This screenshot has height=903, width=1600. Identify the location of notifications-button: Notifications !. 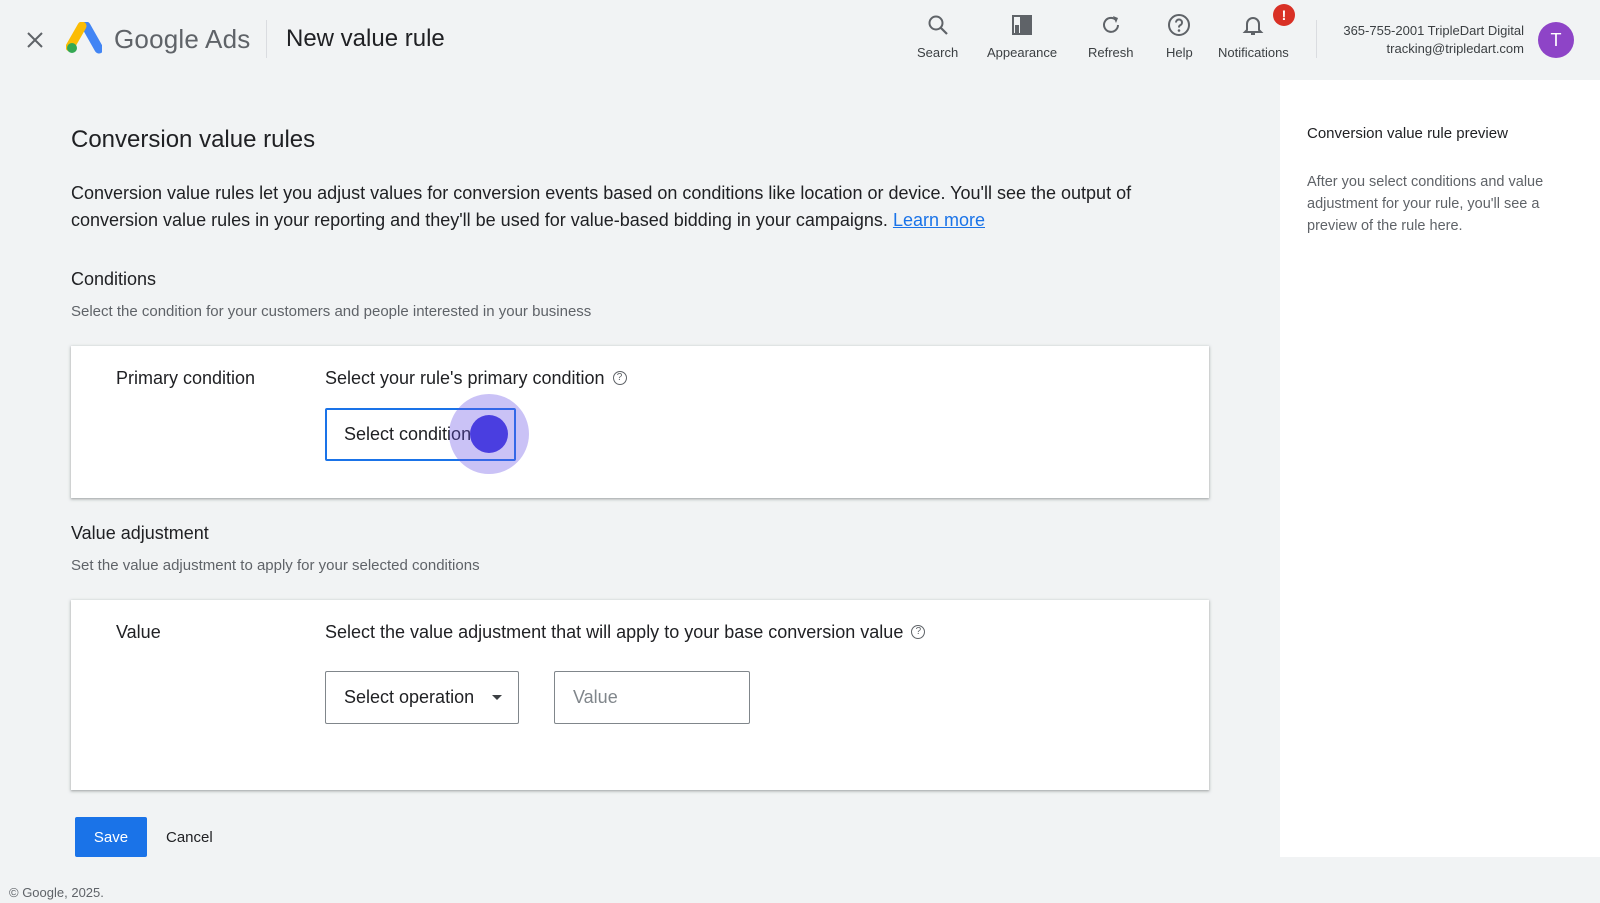
(1256, 34).